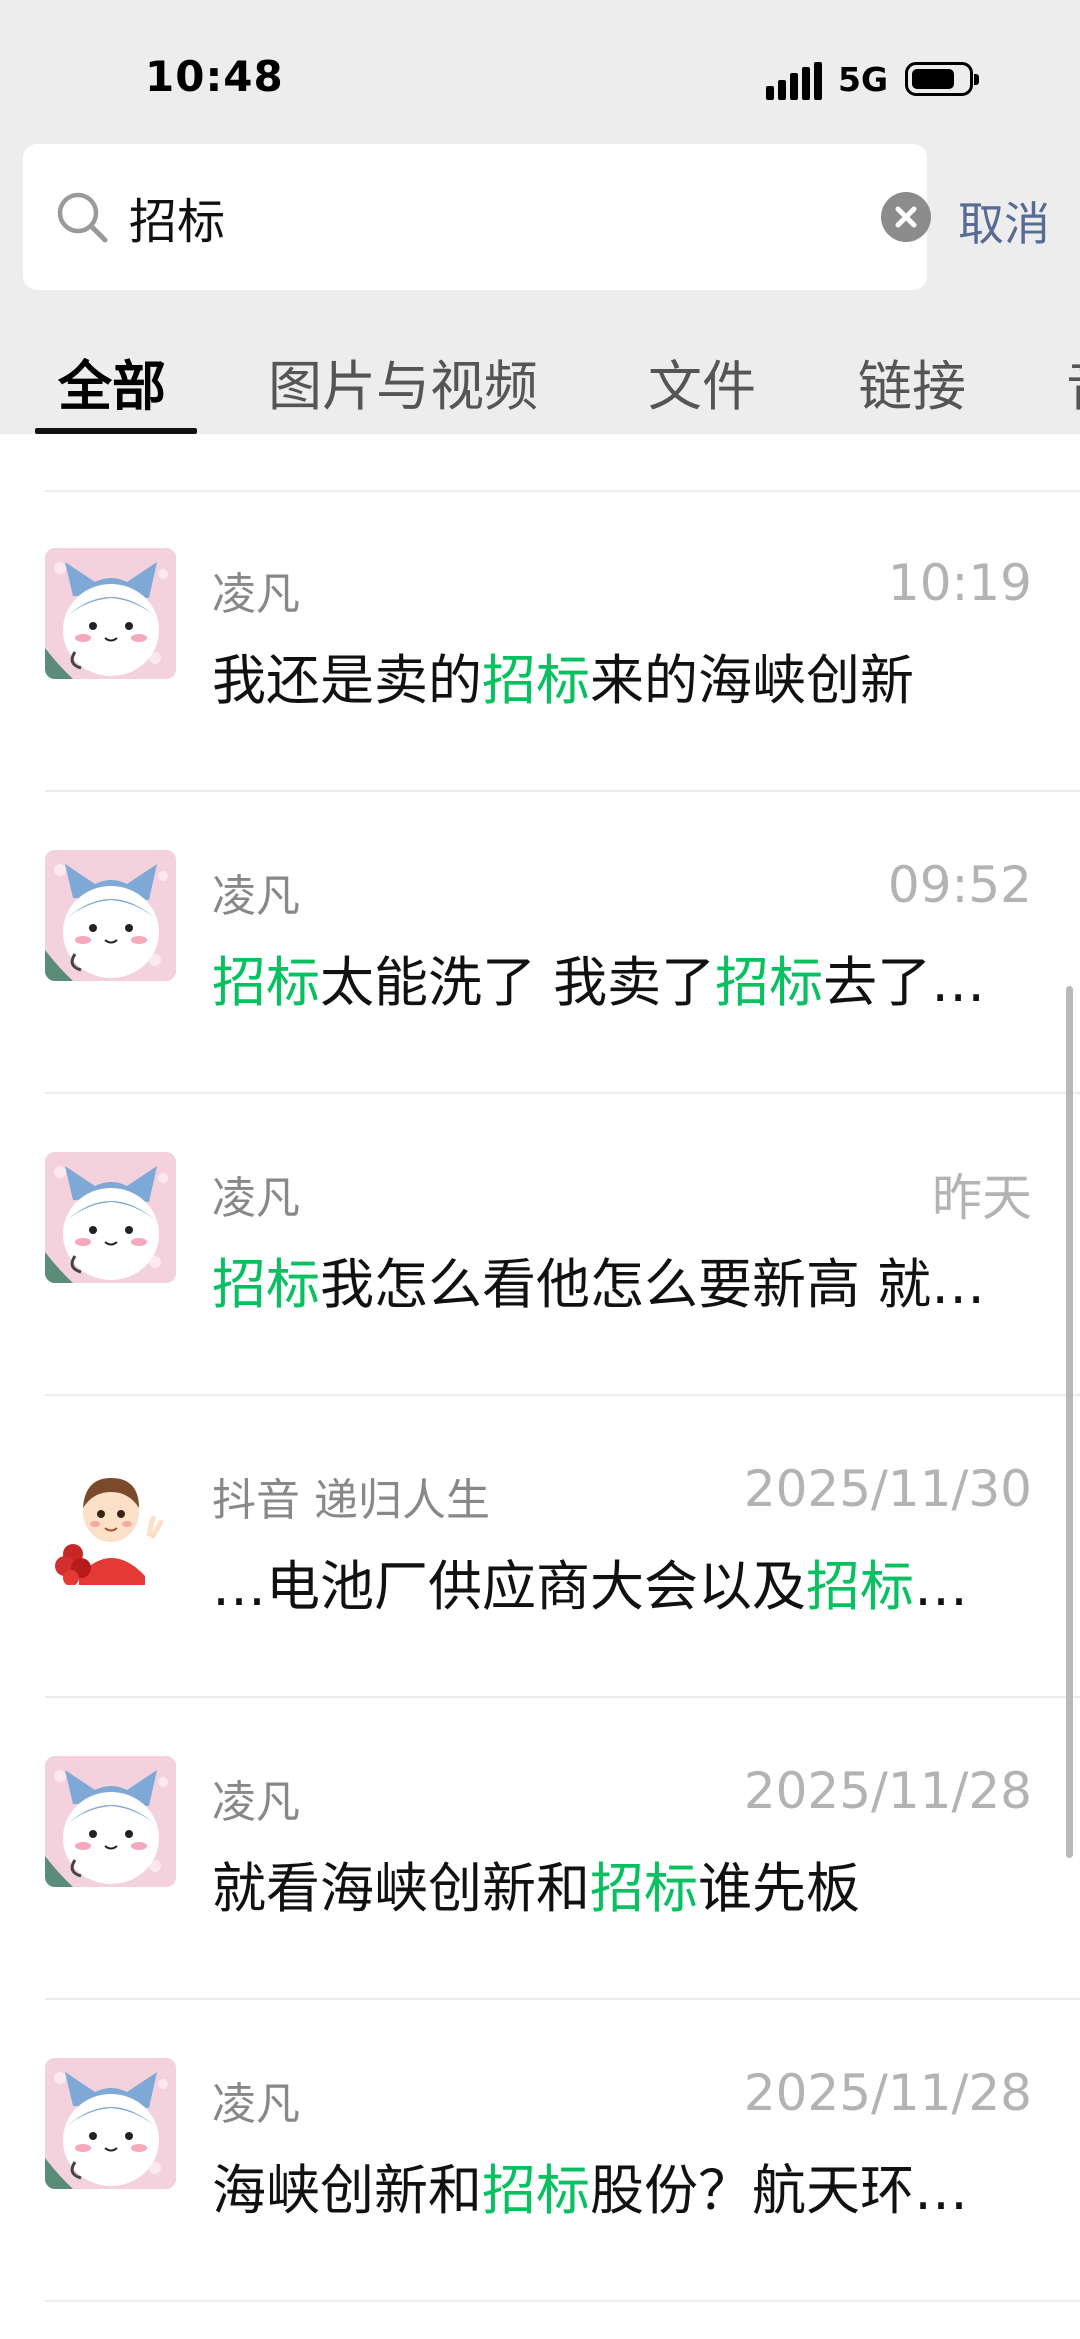 The height and width of the screenshot is (2339, 1080). What do you see at coordinates (959, 885) in the screenshot?
I see `message-time: 09:52` at bounding box center [959, 885].